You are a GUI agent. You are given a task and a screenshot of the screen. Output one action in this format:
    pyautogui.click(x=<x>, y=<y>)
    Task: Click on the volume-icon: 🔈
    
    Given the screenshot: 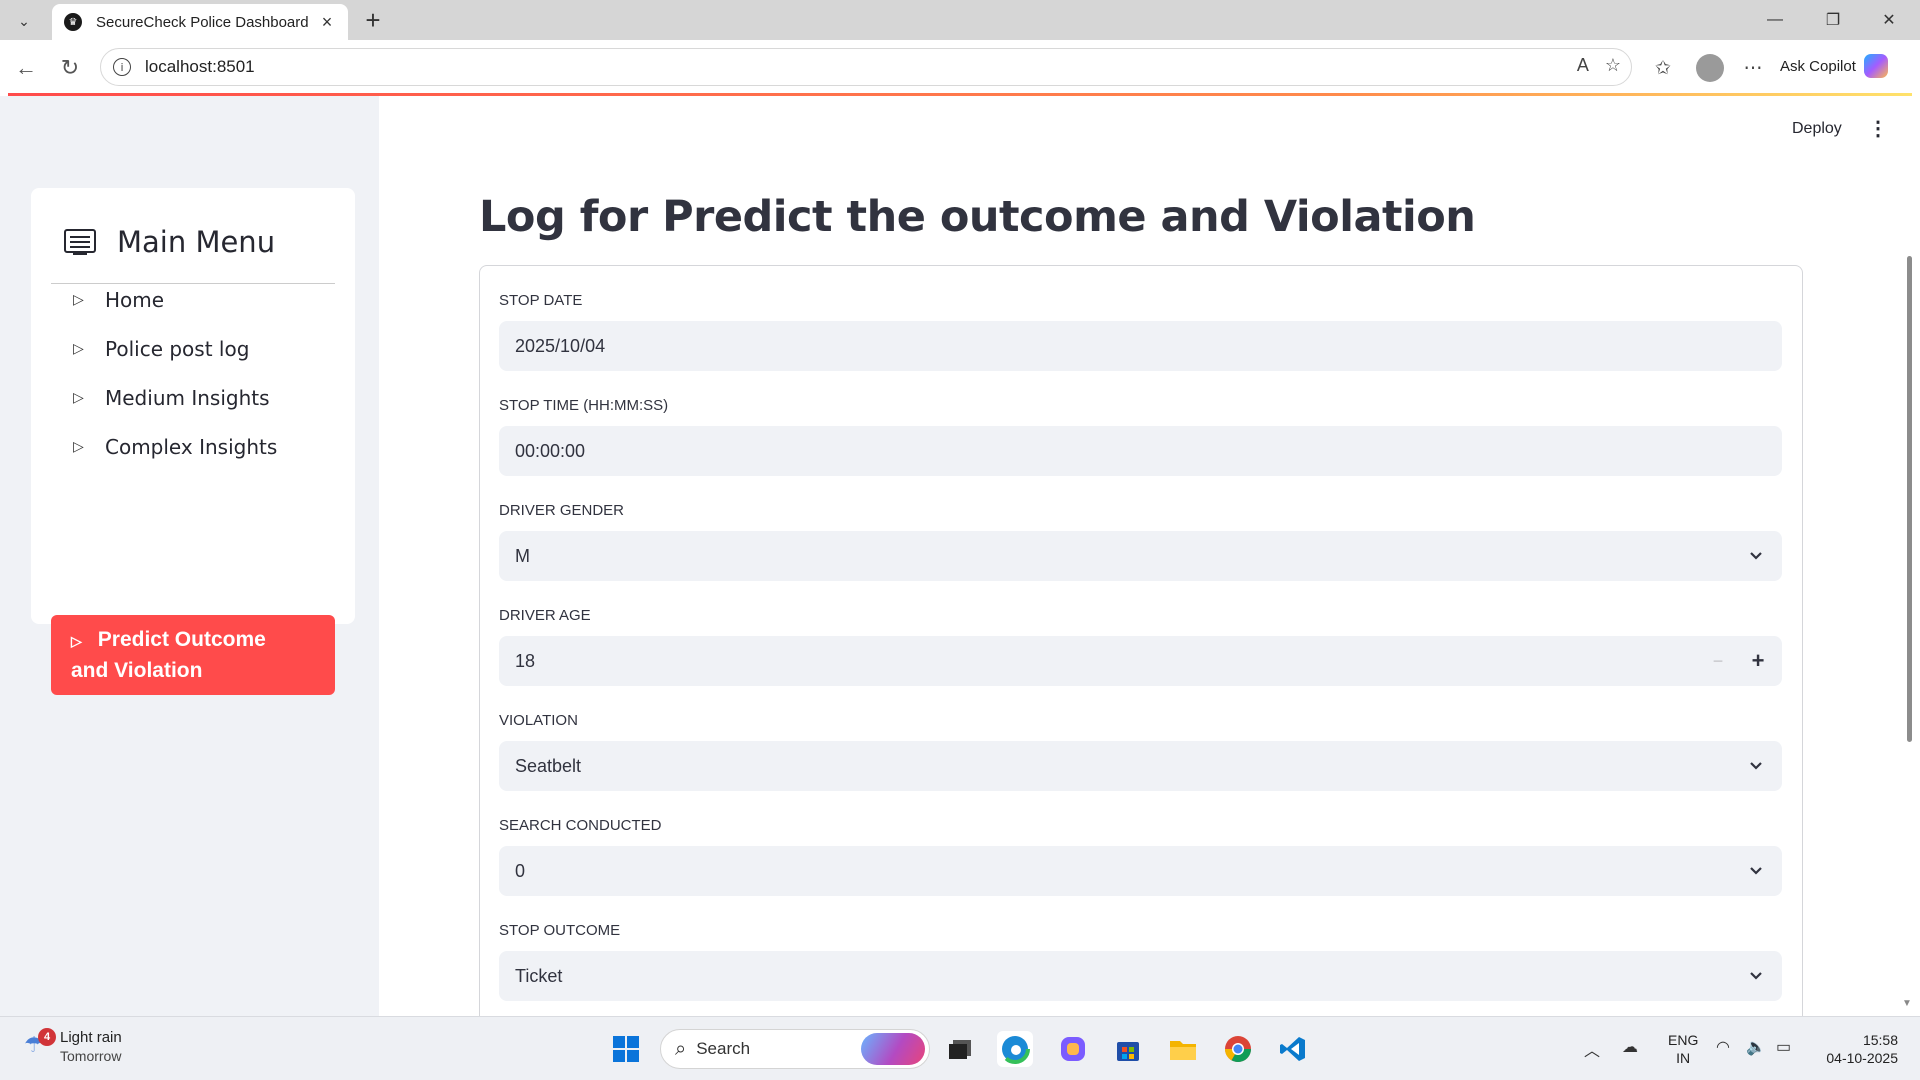 What is the action you would take?
    pyautogui.click(x=1756, y=1047)
    